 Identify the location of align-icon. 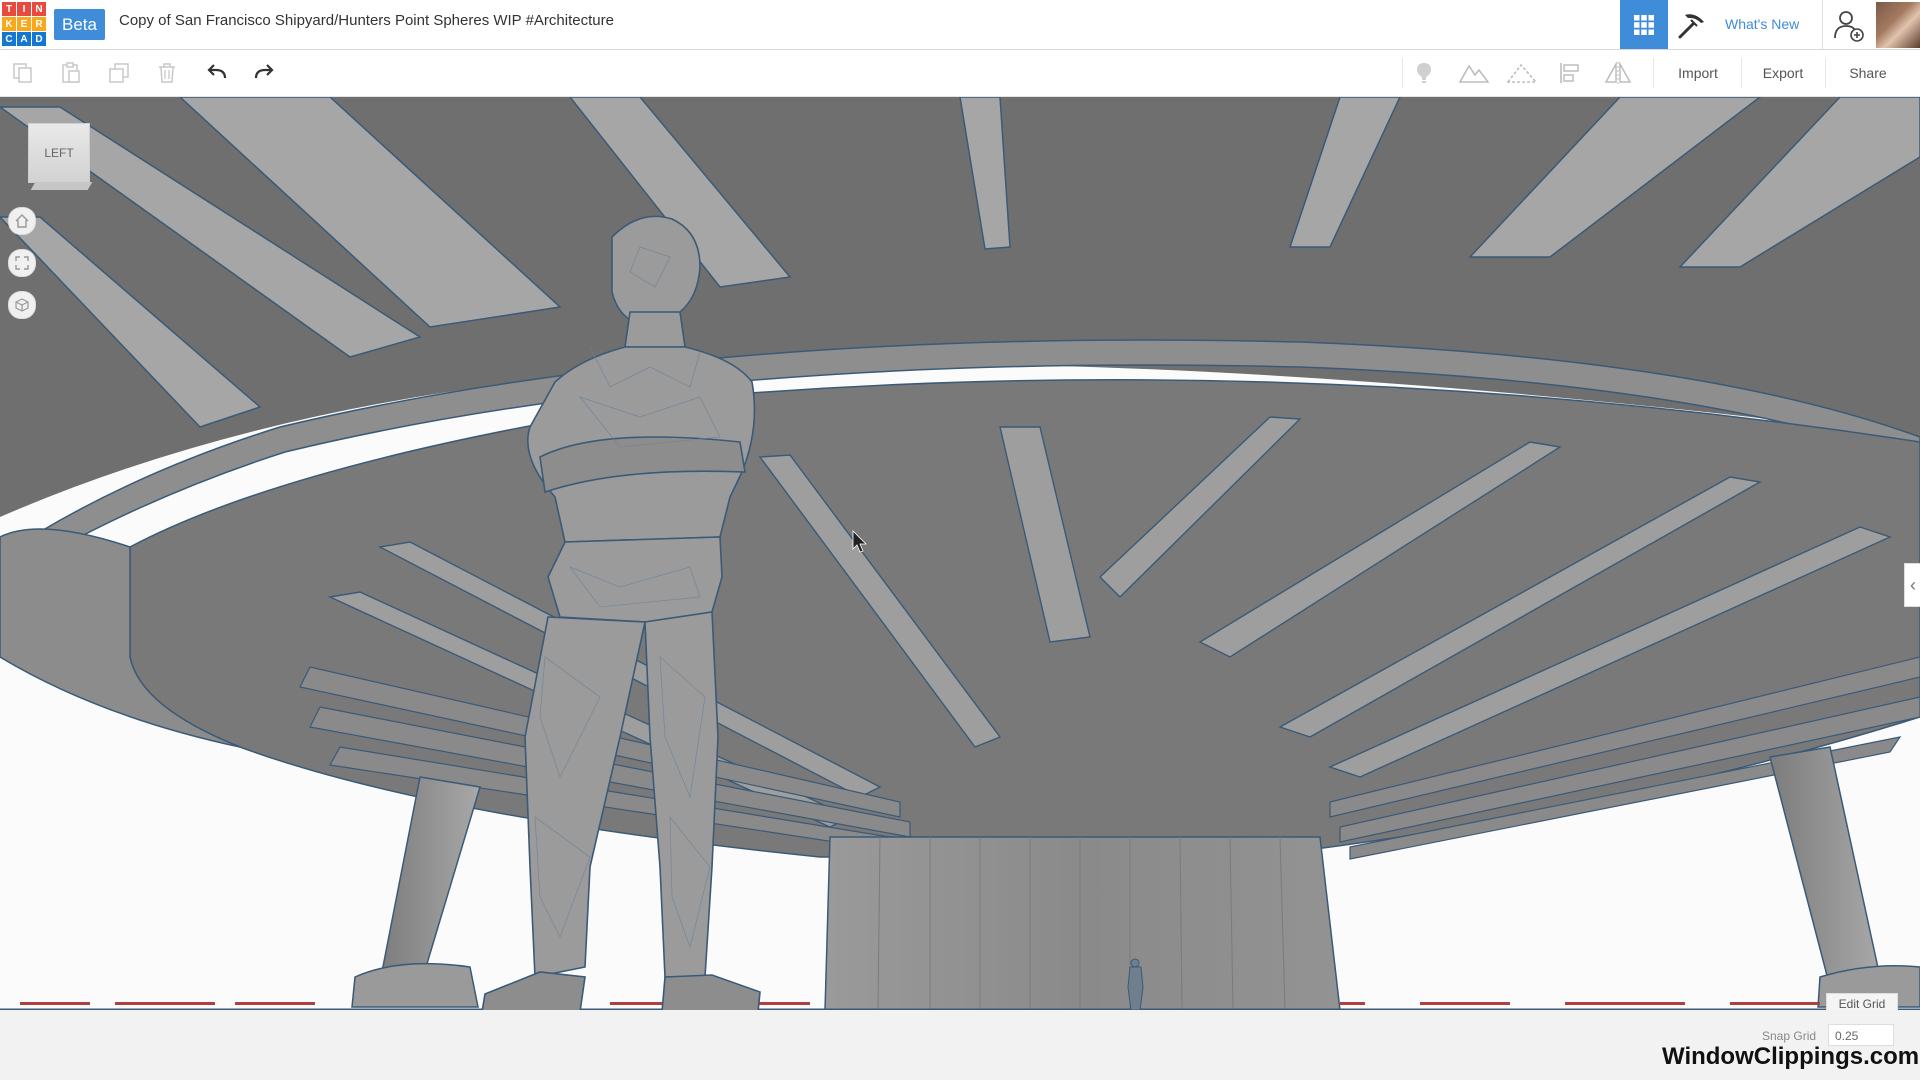
(1569, 73).